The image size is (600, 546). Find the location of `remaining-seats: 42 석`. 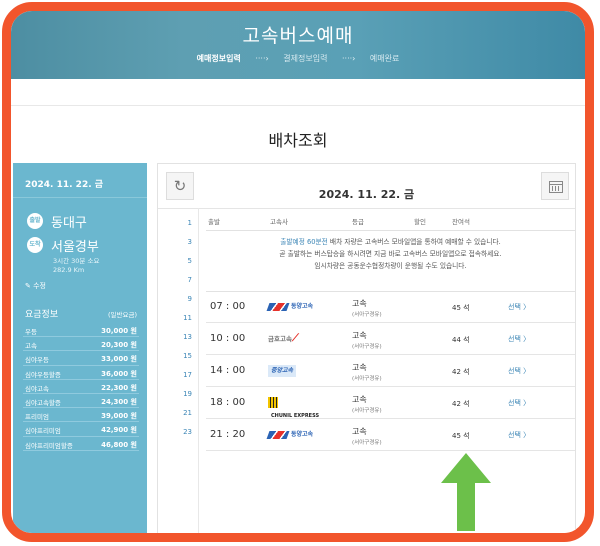

remaining-seats: 42 석 is located at coordinates (461, 404).